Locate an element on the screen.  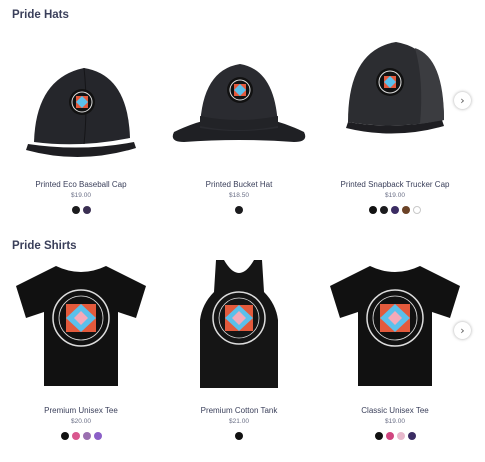
product-card: Printed Eco Baseball Cap $19.00 is located at coordinates (81, 122).